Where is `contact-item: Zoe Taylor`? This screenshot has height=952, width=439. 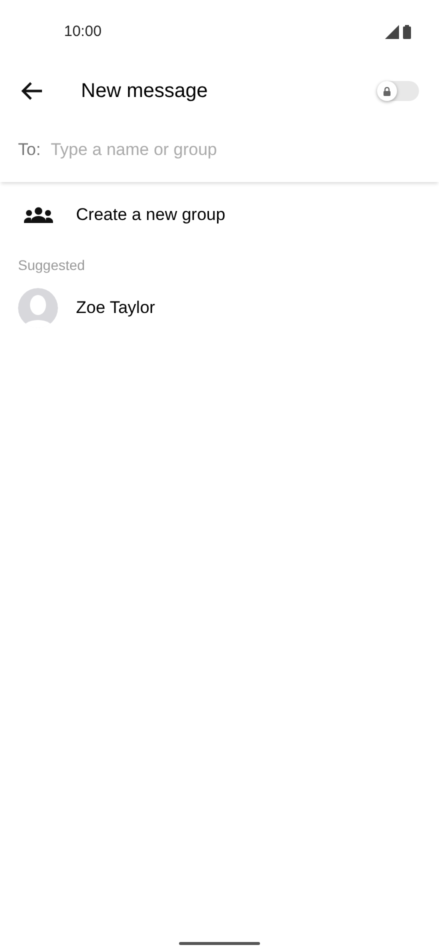
contact-item: Zoe Taylor is located at coordinates (219, 308).